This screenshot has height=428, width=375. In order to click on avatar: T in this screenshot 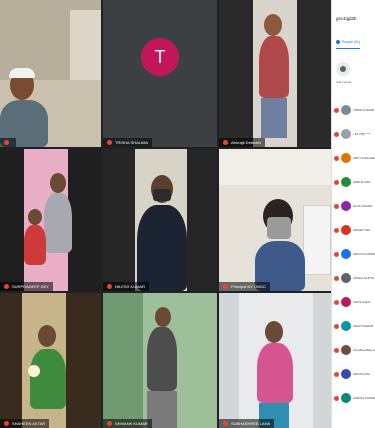, I will do `click(160, 57)`.